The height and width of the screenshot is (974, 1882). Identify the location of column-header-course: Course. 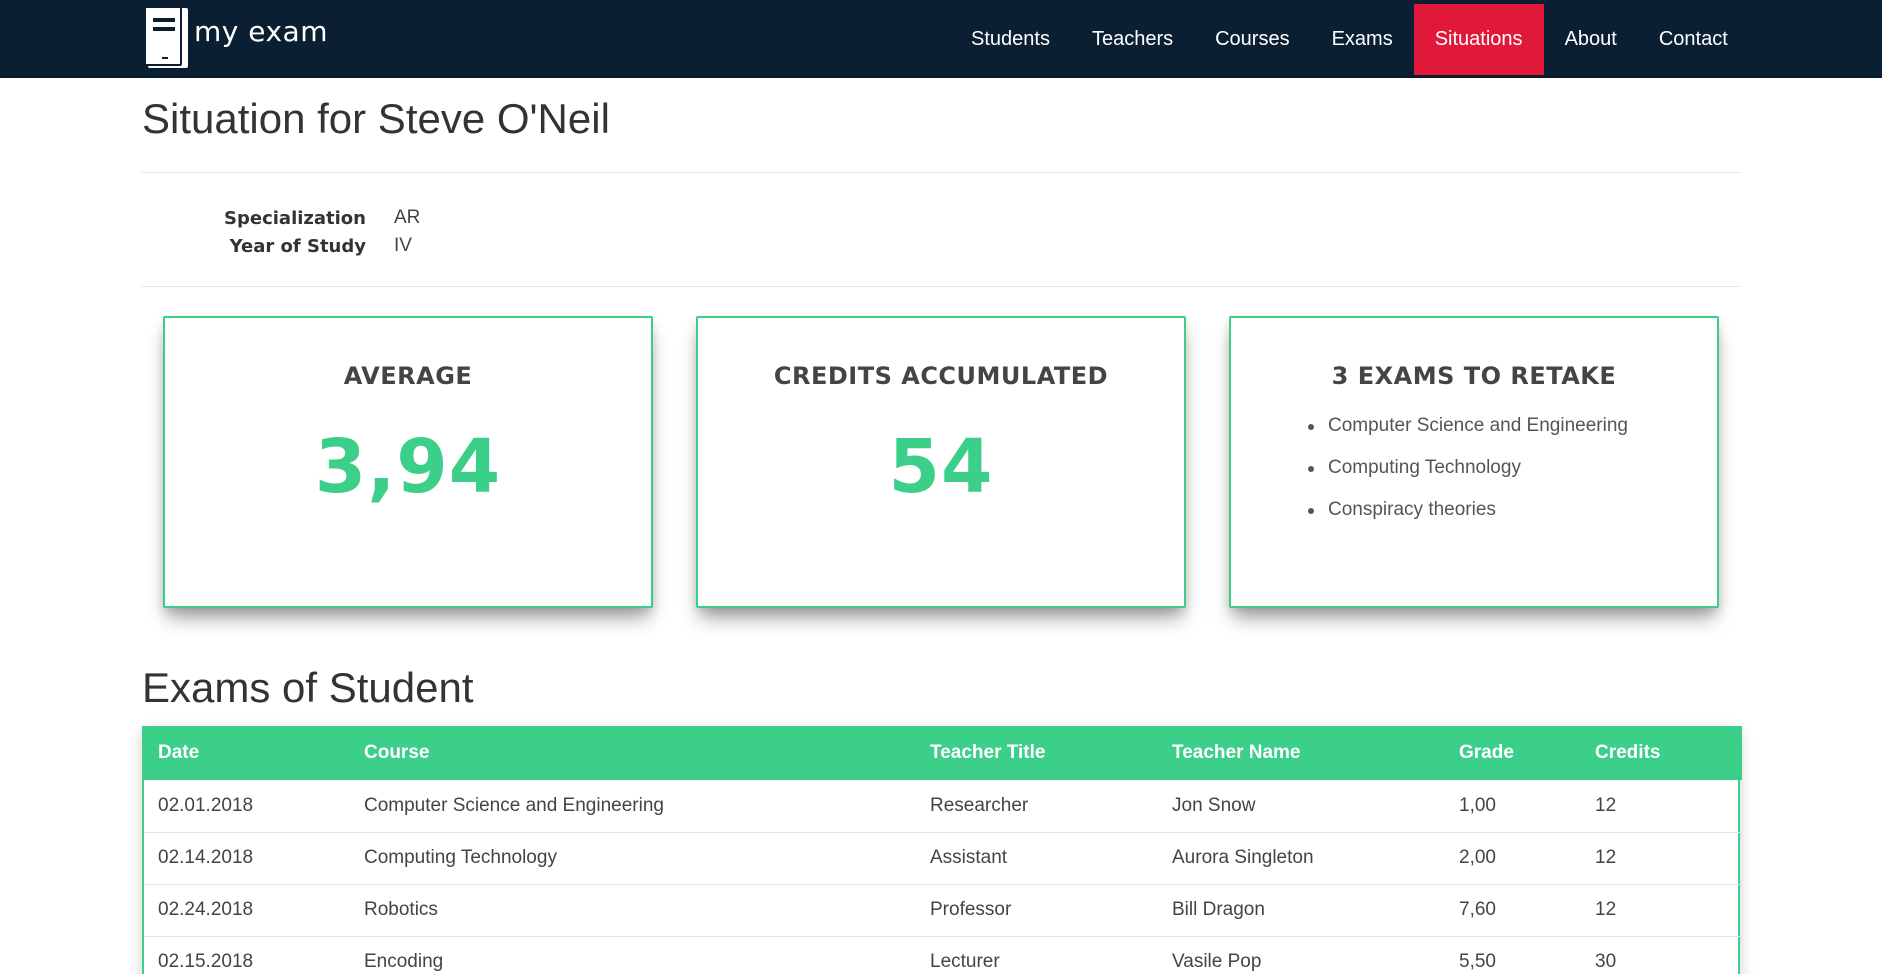
(633, 753).